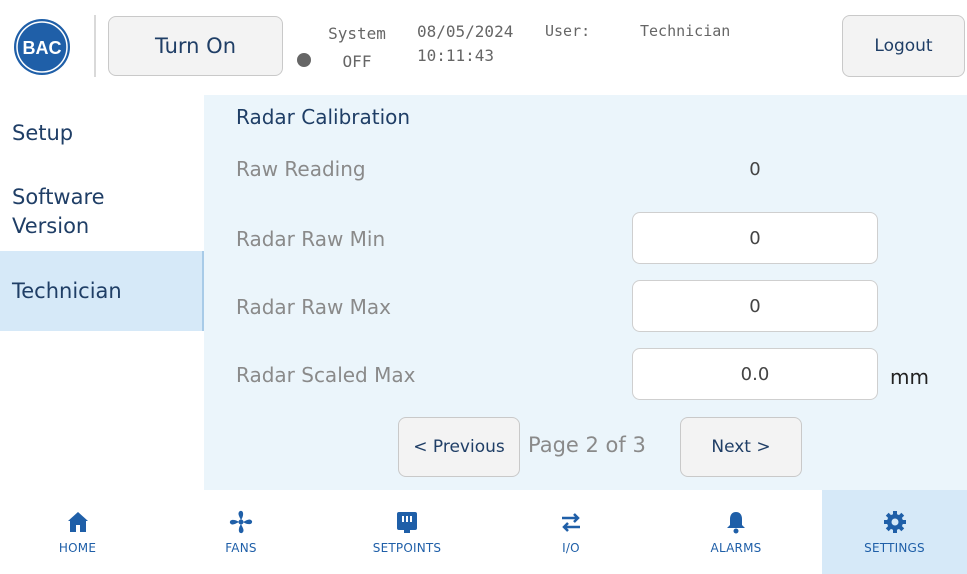  I want to click on system-label: System, so click(357, 33).